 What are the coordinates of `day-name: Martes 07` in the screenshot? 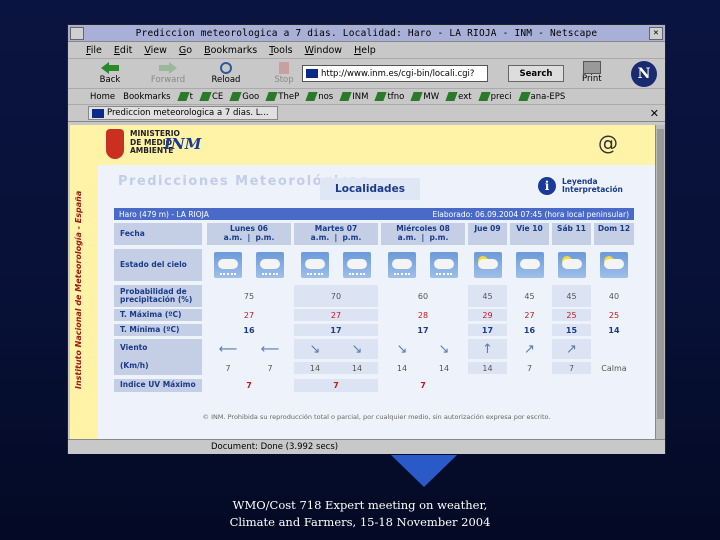 It's located at (336, 228).